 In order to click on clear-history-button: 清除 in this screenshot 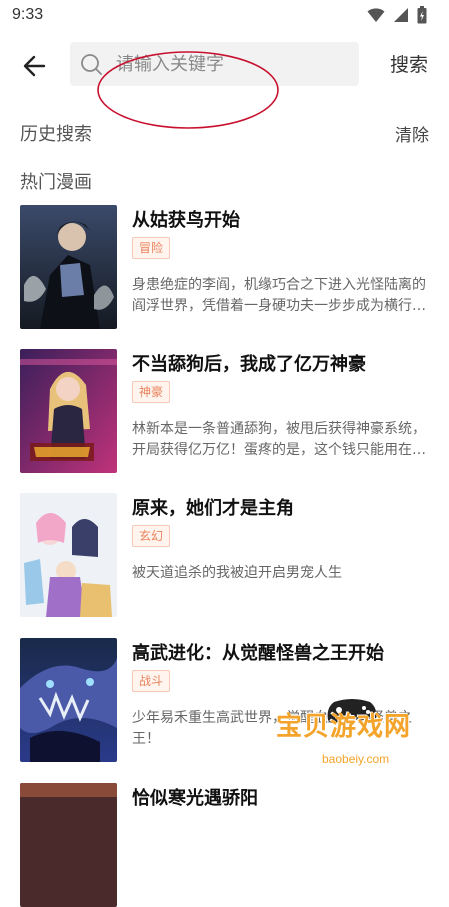, I will do `click(412, 133)`.